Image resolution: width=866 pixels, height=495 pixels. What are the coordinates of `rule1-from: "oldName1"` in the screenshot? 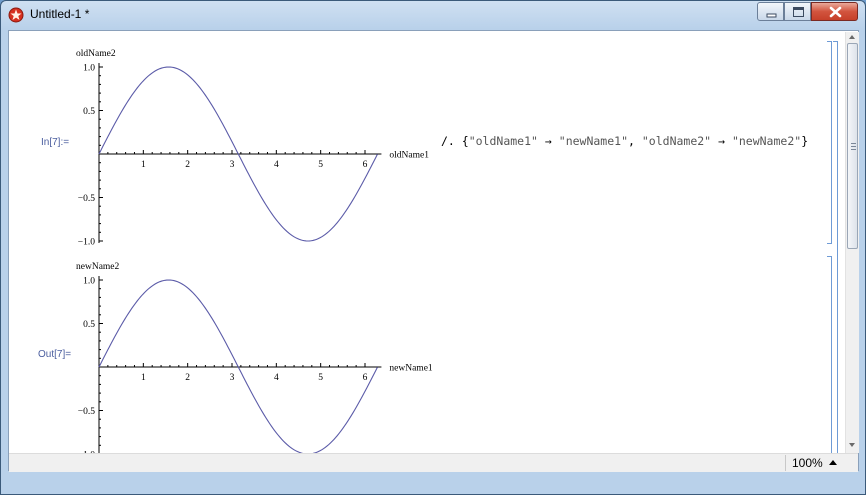 It's located at (503, 141).